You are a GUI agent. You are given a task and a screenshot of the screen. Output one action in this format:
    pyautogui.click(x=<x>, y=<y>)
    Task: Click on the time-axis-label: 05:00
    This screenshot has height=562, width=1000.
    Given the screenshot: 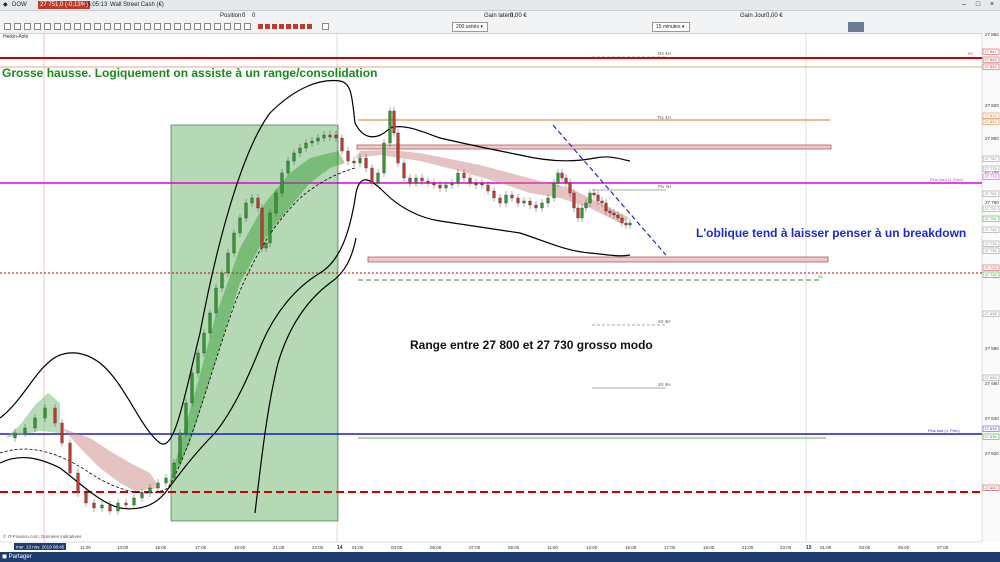 What is the action you would take?
    pyautogui.click(x=904, y=547)
    